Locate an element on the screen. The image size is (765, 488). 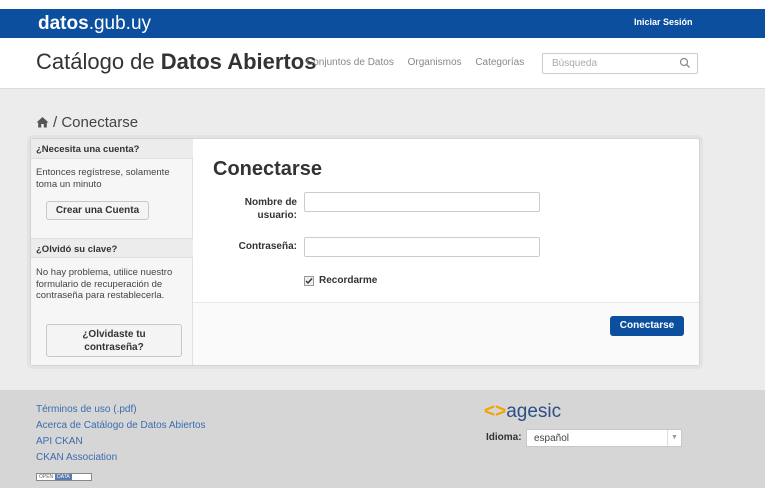
open-data-badge: OPEN DATA is located at coordinates (64, 477).